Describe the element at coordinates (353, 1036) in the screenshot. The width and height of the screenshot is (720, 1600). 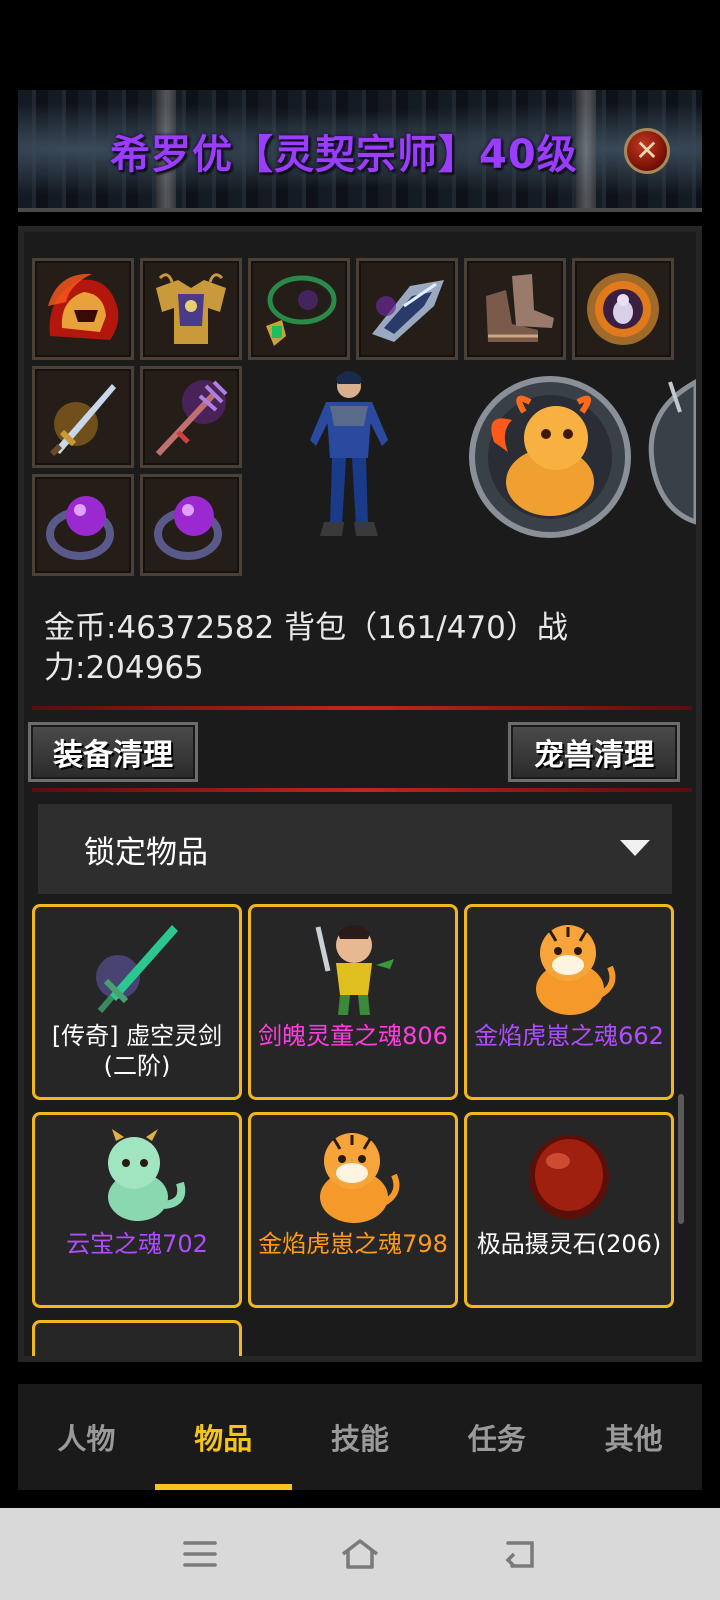
I see `item-name: 剑魄灵童之魂806` at that location.